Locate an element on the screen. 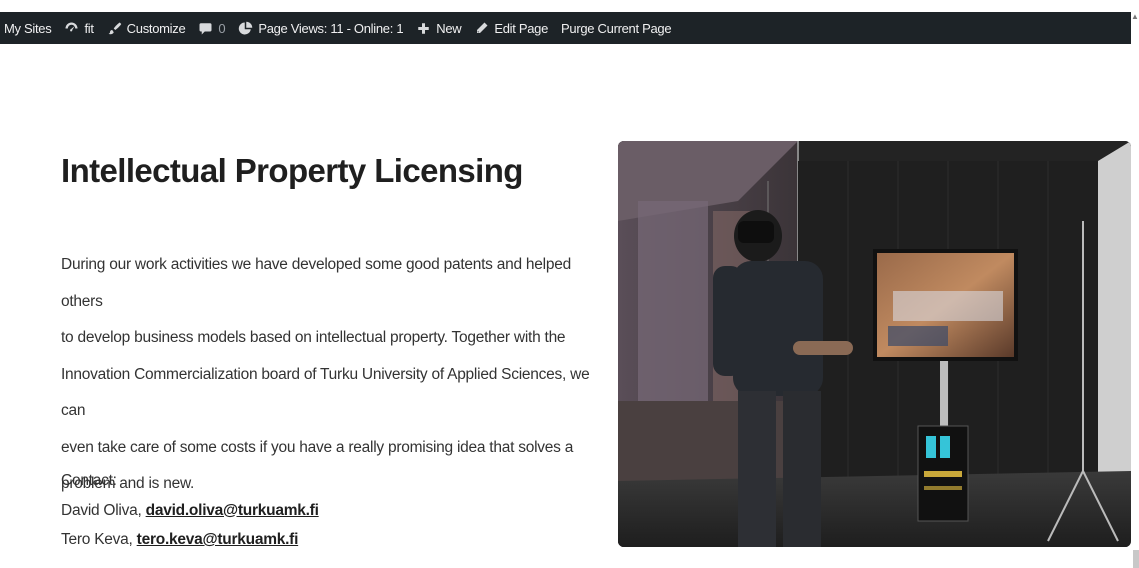 This screenshot has width=1139, height=568. purge-label: Purge Current Page is located at coordinates (616, 28).